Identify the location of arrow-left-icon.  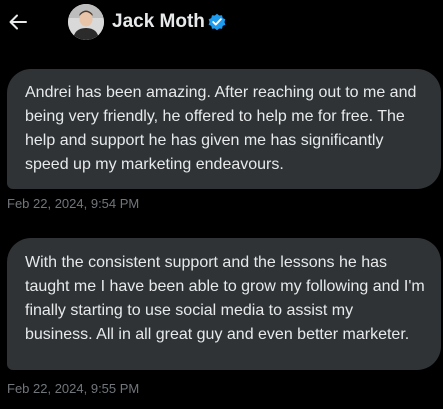
(18, 22).